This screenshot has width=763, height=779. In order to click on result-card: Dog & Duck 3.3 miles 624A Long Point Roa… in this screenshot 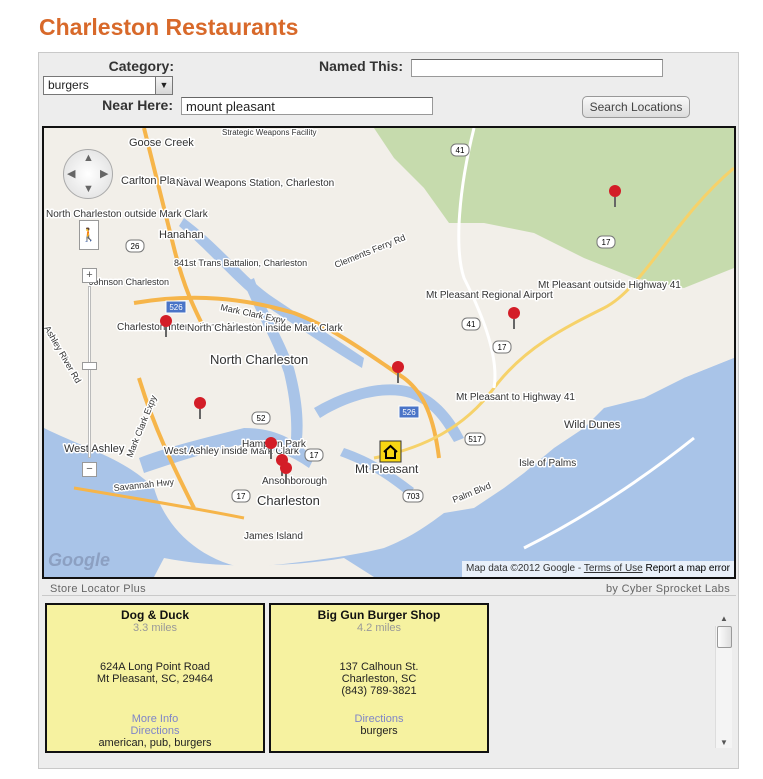, I will do `click(155, 678)`.